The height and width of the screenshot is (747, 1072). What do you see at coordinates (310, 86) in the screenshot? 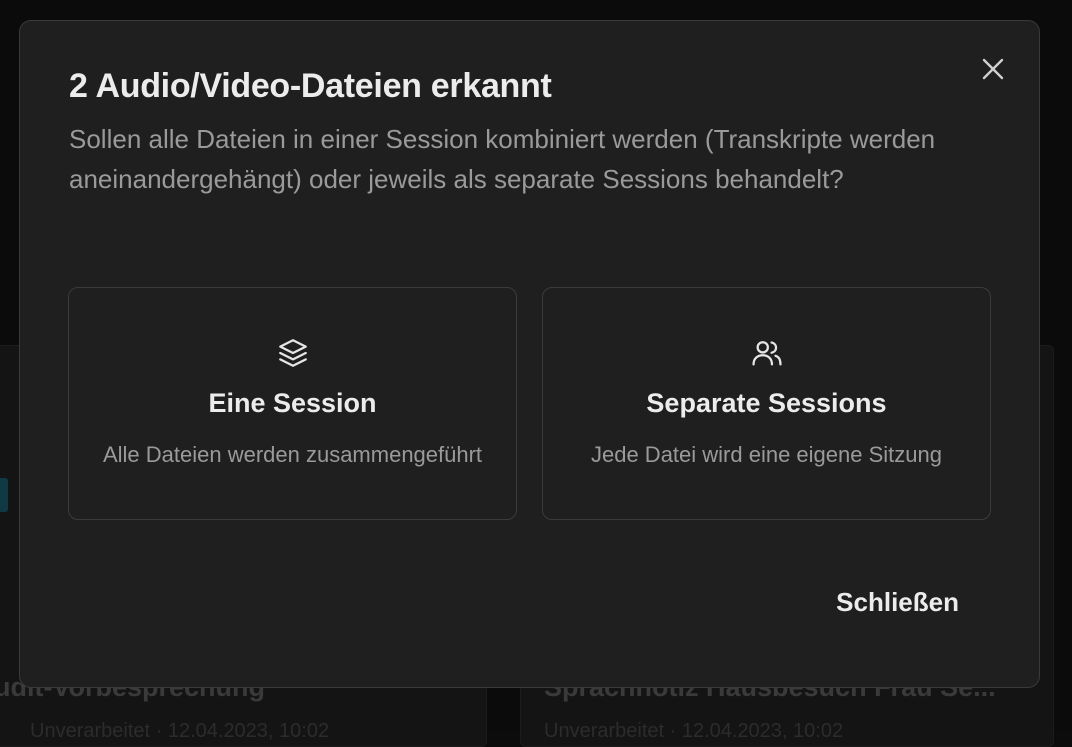
I see `dialog-title: 2 Audio/Video-Dateien erkannt` at bounding box center [310, 86].